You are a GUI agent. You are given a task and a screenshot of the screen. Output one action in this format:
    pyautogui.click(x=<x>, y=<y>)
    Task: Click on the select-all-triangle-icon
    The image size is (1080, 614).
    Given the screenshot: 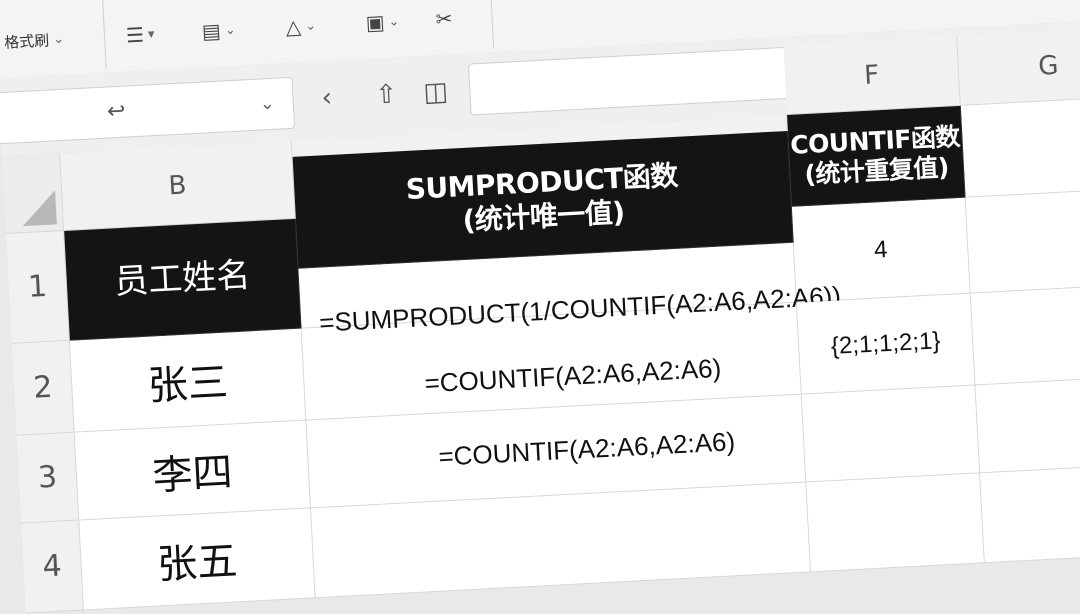 What is the action you would take?
    pyautogui.click(x=39, y=208)
    